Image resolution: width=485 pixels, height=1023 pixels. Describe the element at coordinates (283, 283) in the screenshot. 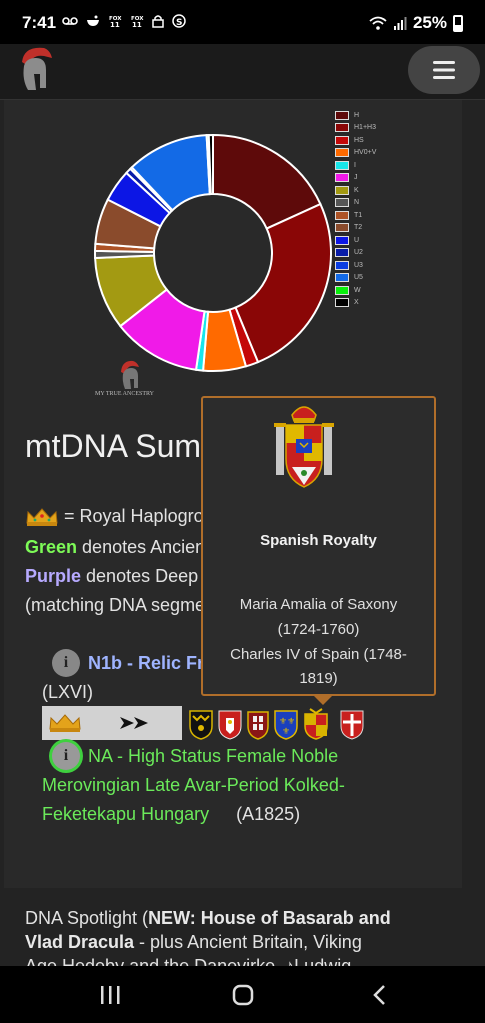

I see `donut-slice-h1-h3` at that location.